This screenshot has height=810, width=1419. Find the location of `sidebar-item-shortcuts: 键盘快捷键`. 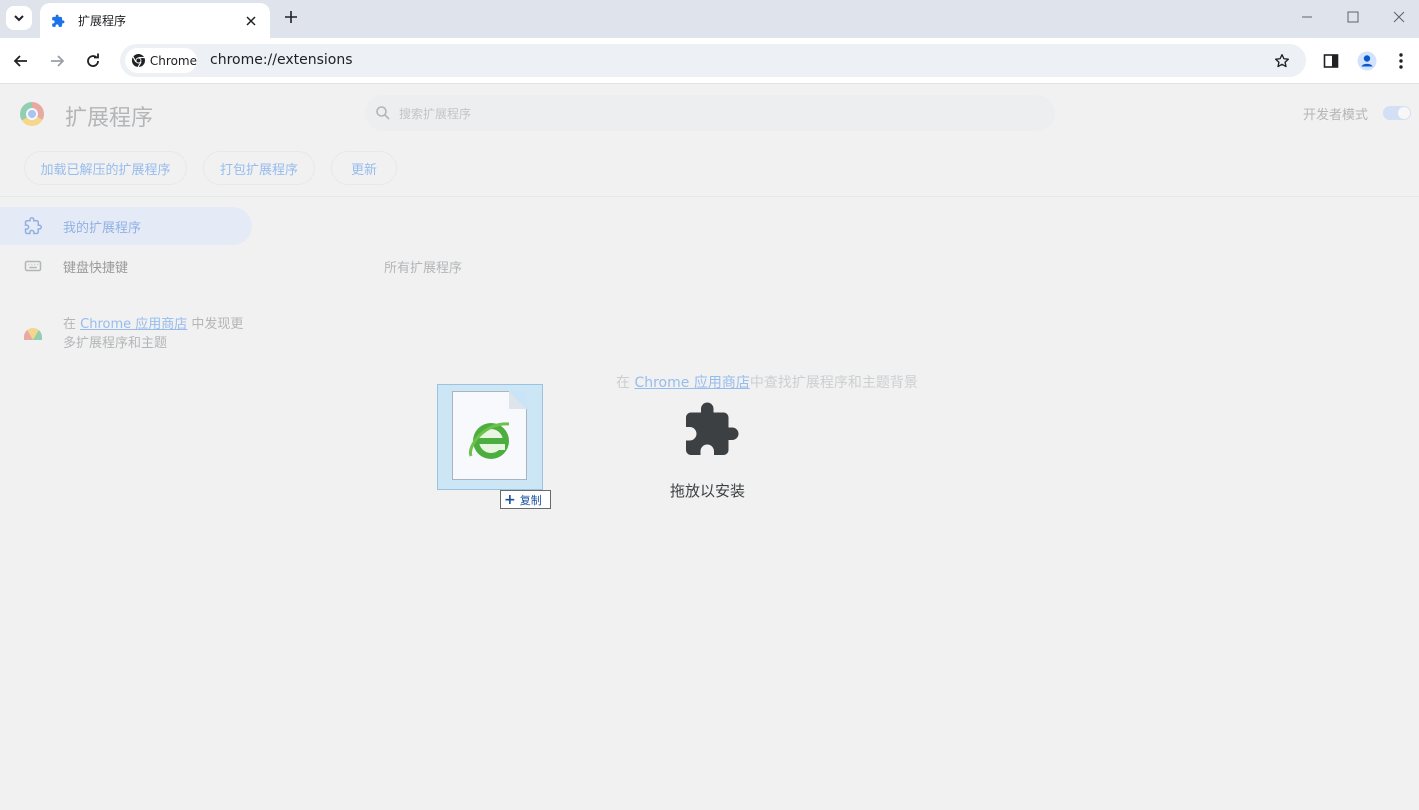

sidebar-item-shortcuts: 键盘快捷键 is located at coordinates (126, 266).